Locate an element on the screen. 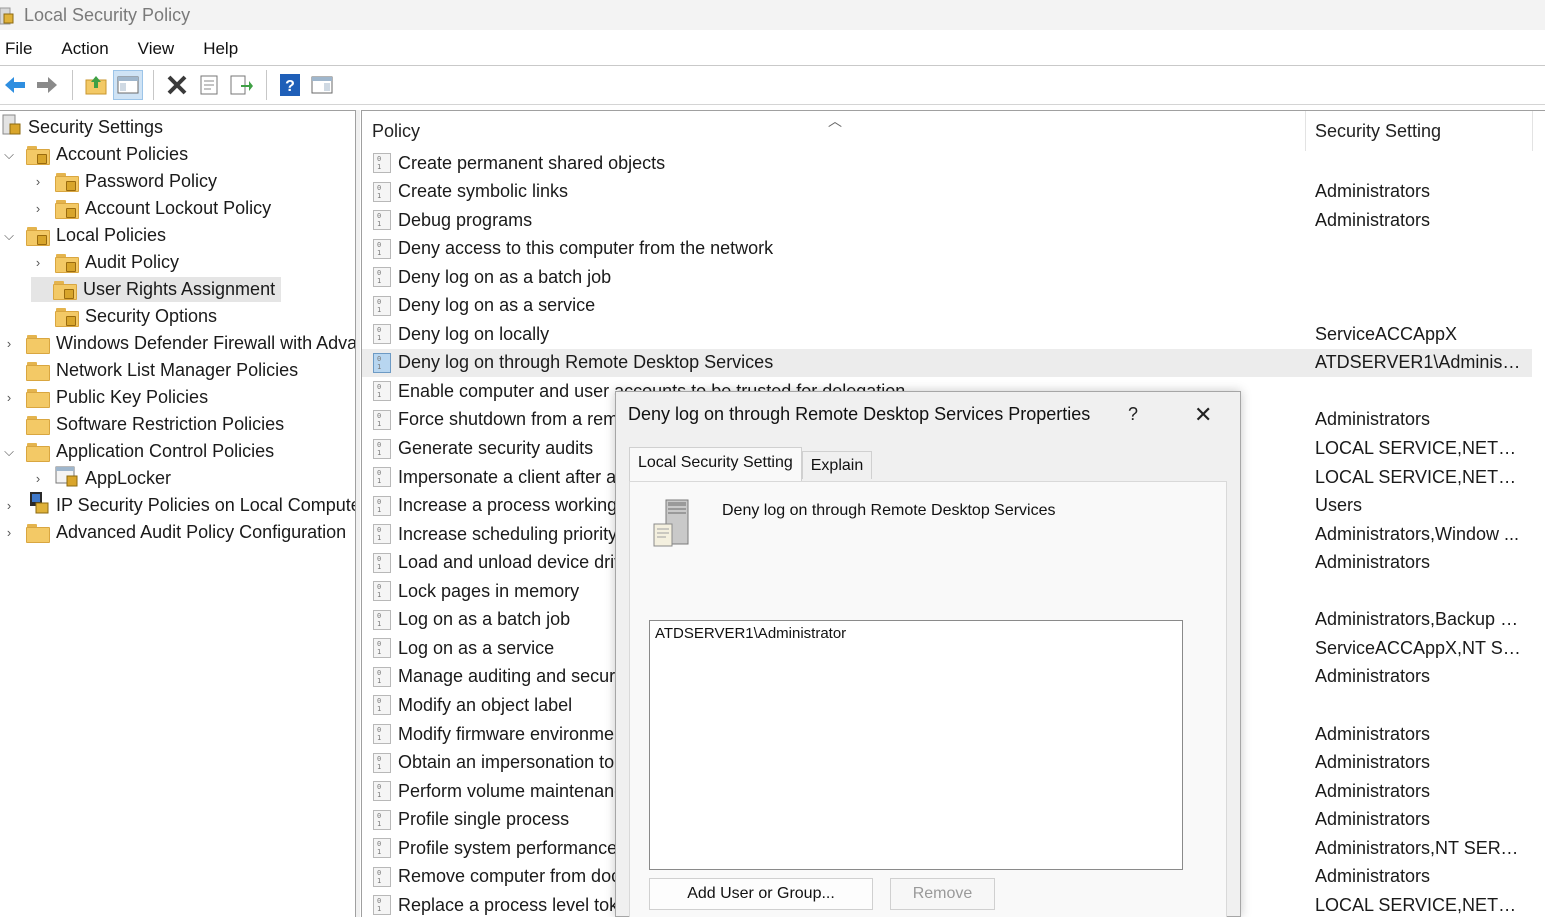  table-row: Create permanent shared objects is located at coordinates (947, 163).